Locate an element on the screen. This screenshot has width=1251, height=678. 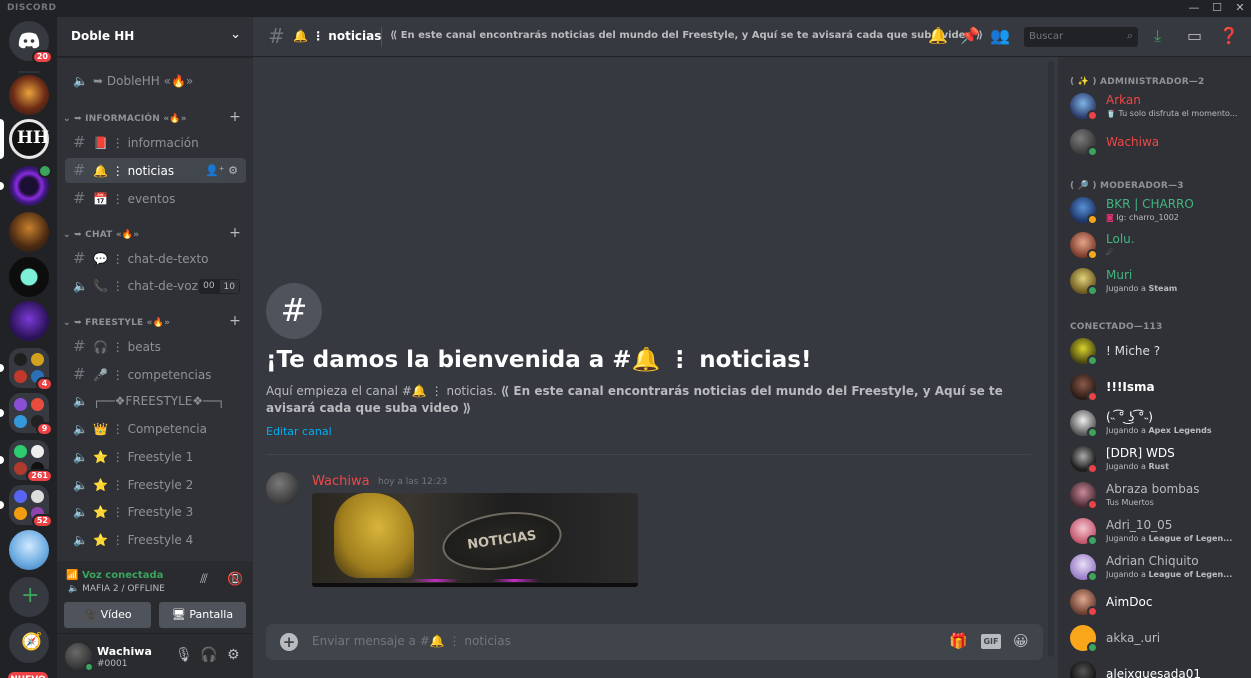
emoji-icon: 😀 is located at coordinates (1021, 641).